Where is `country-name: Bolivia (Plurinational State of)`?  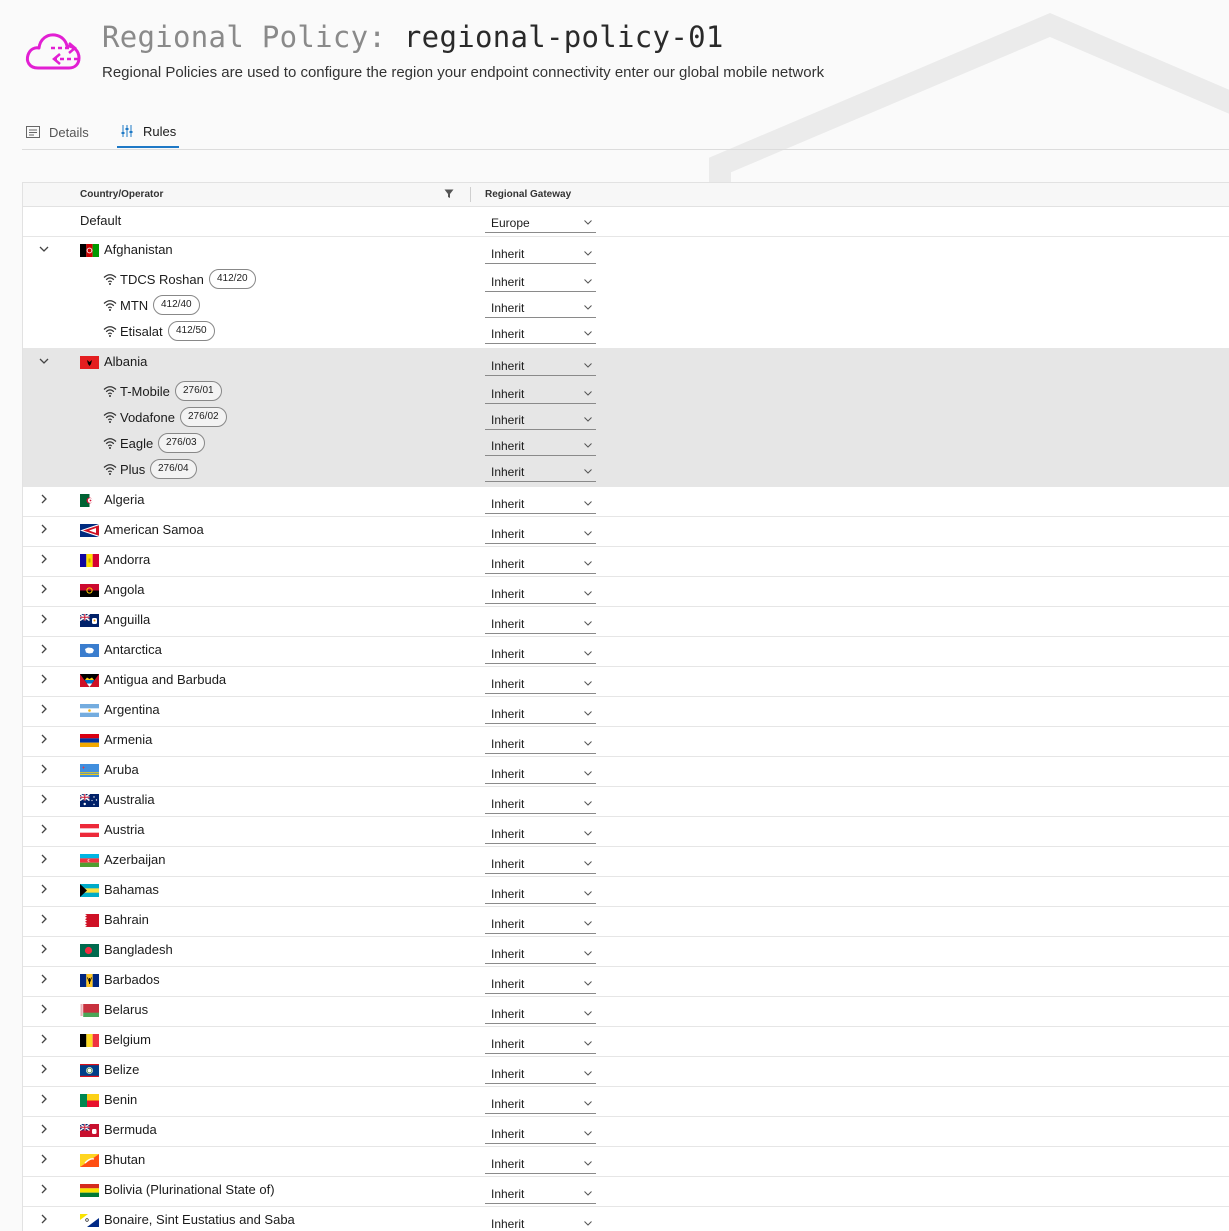 country-name: Bolivia (Plurinational State of) is located at coordinates (189, 1189).